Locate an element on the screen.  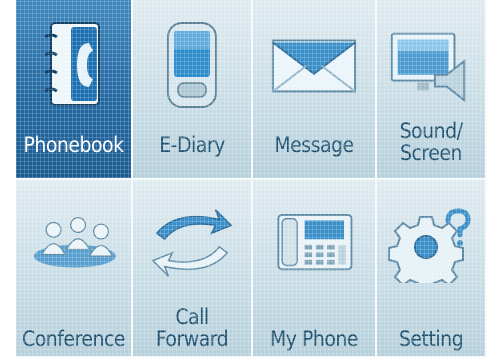
menu-tile-e-diary: E-Diary is located at coordinates (193, 90).